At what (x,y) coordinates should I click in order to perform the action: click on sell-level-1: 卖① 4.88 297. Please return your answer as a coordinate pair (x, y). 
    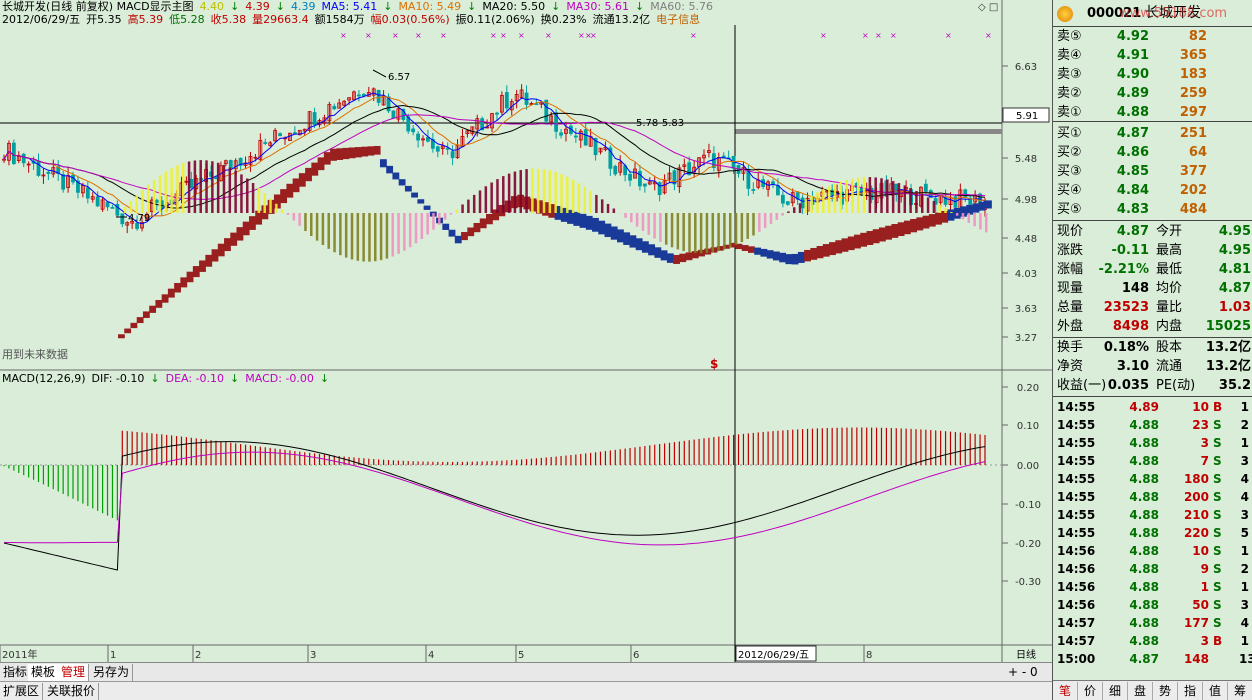
    Looking at the image, I should click on (1152, 112).